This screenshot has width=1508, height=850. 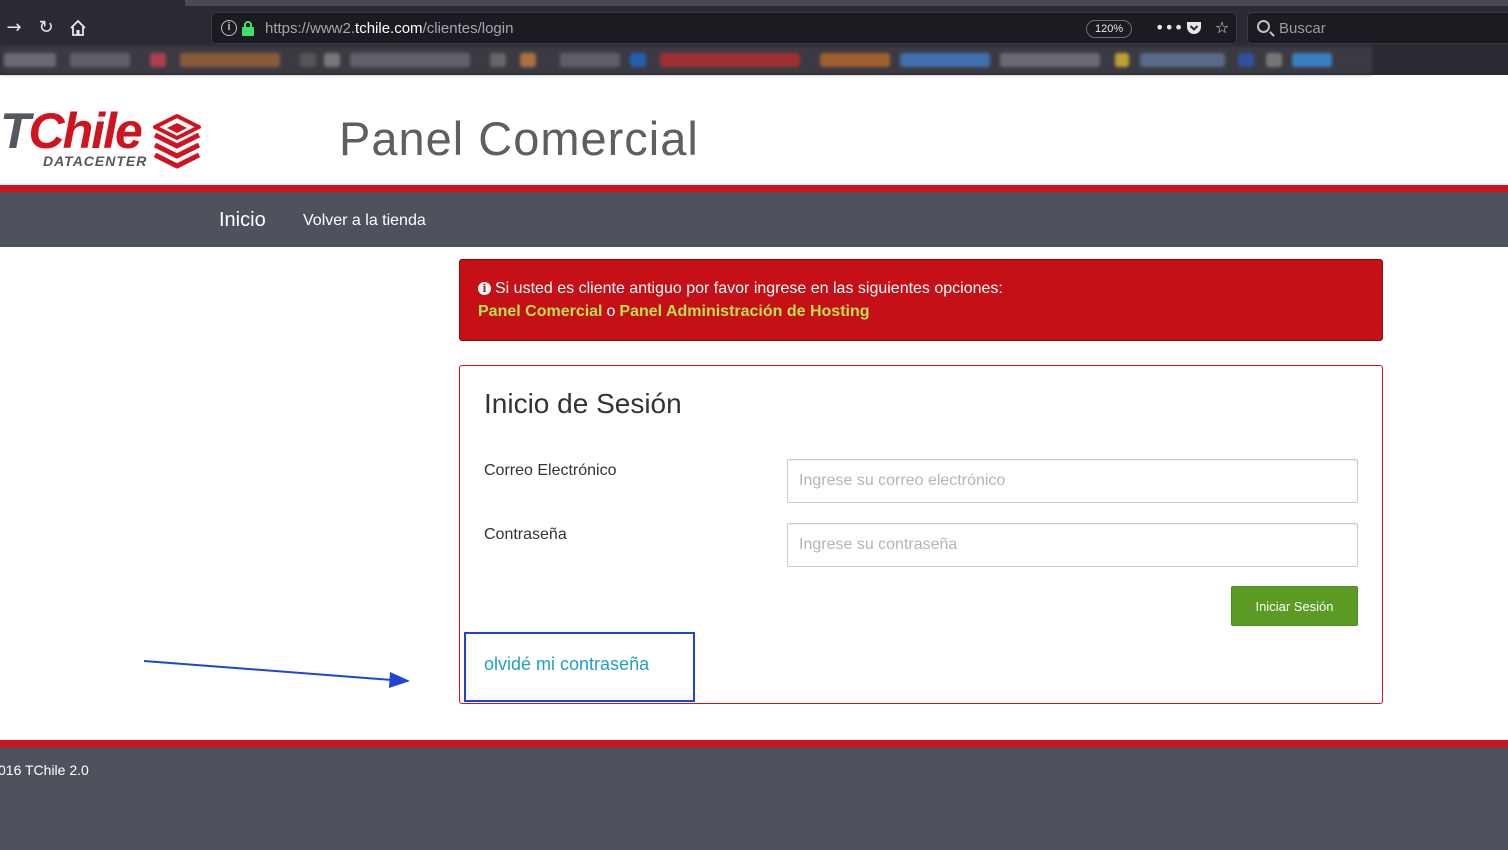 I want to click on logo-subtitle: DATACENTER, so click(x=95, y=161).